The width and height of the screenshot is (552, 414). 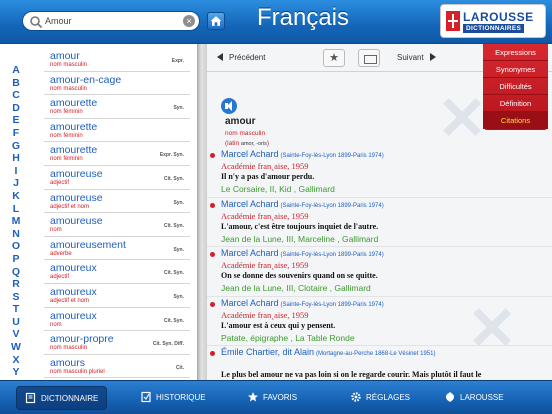 What do you see at coordinates (173, 398) in the screenshot?
I see `tab-historique: HISTORIQUE` at bounding box center [173, 398].